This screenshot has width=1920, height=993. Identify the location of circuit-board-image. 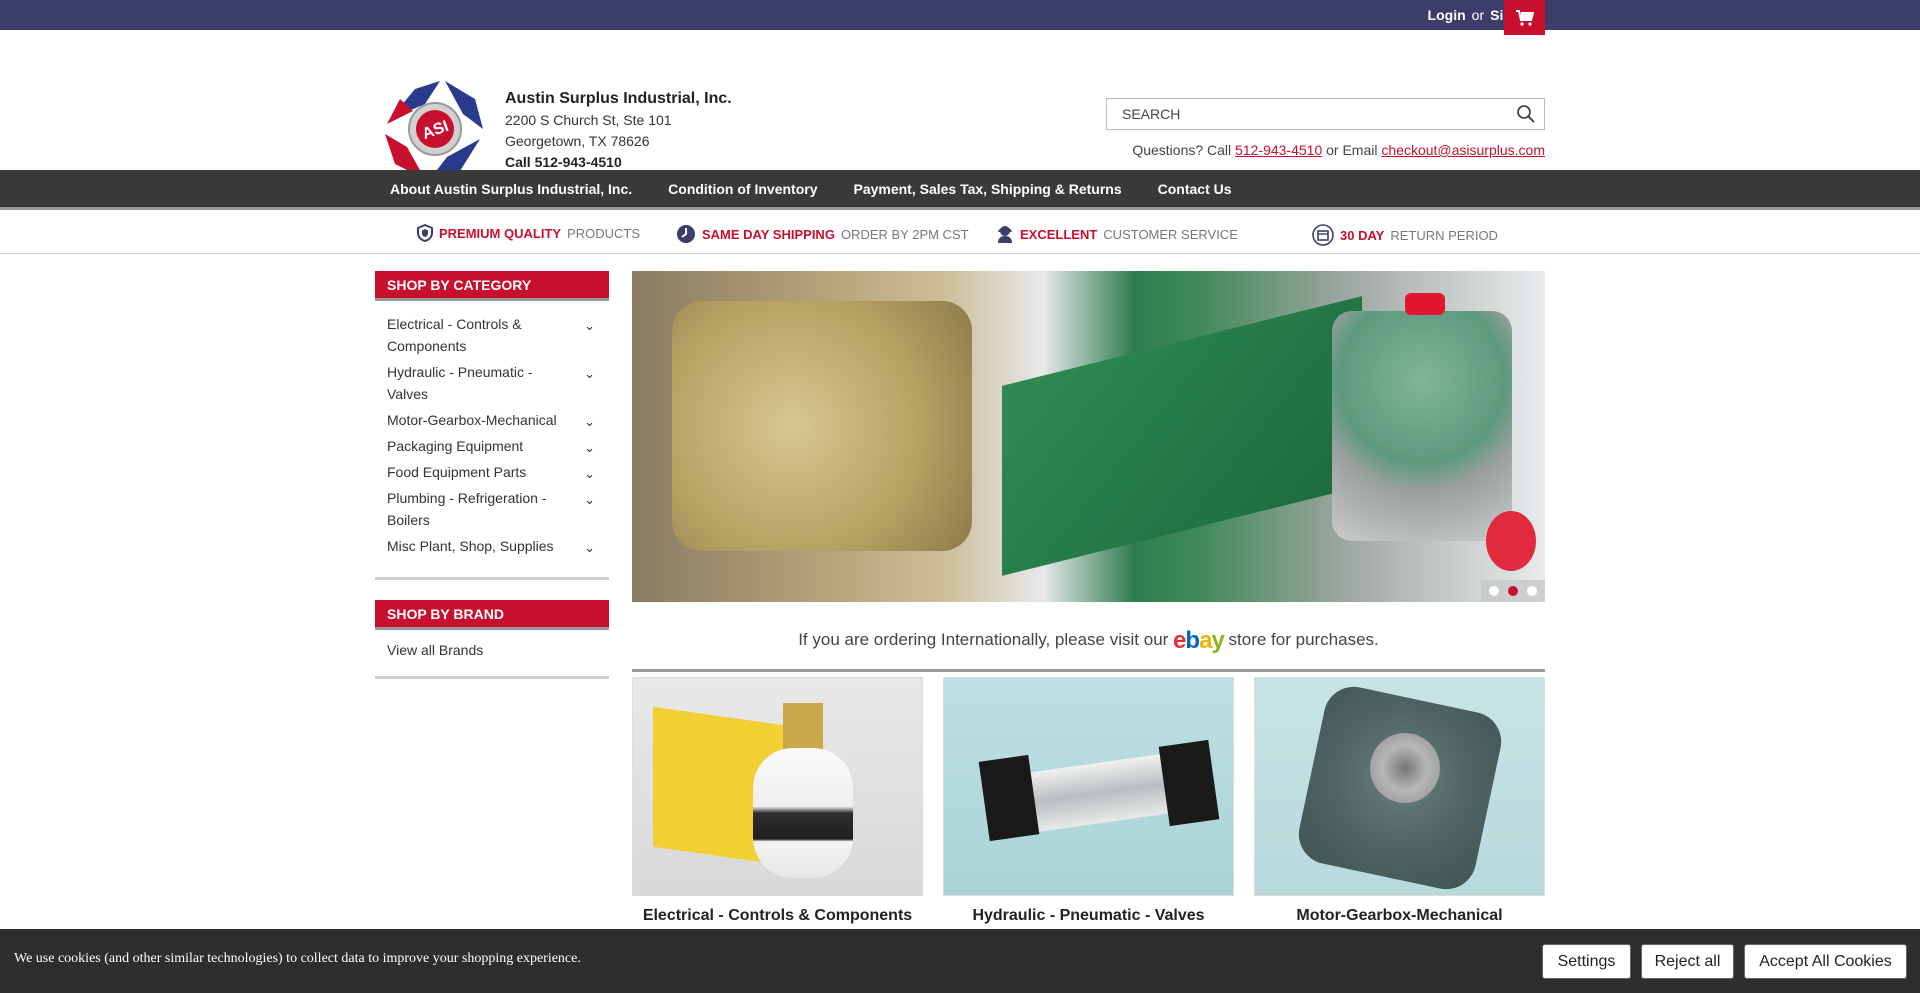
(1182, 436).